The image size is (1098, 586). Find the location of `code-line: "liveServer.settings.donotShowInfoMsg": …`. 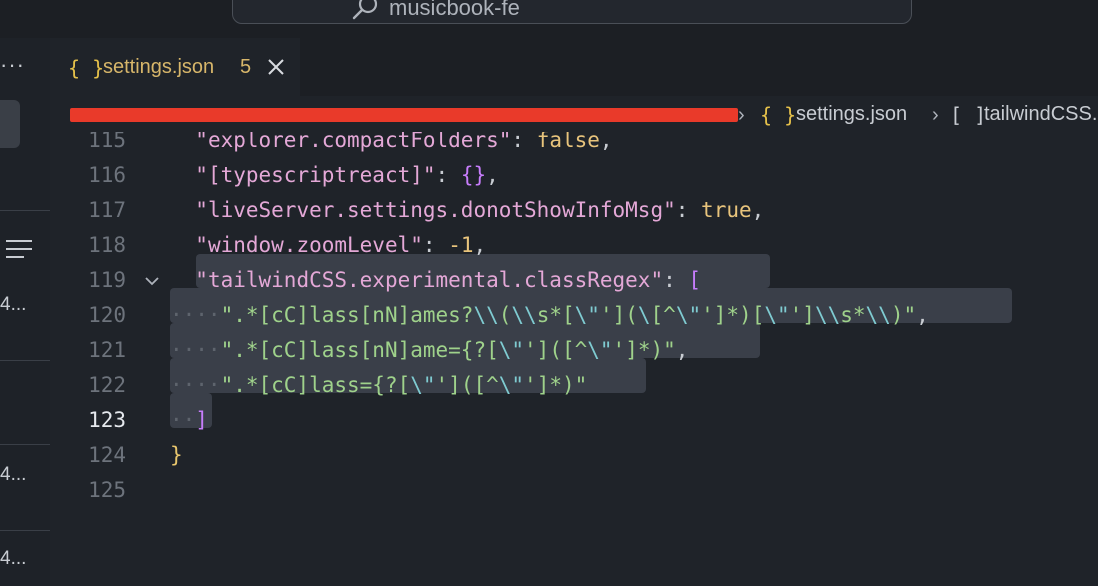

code-line: "liveServer.settings.donotShowInfoMsg": … is located at coordinates (480, 210).